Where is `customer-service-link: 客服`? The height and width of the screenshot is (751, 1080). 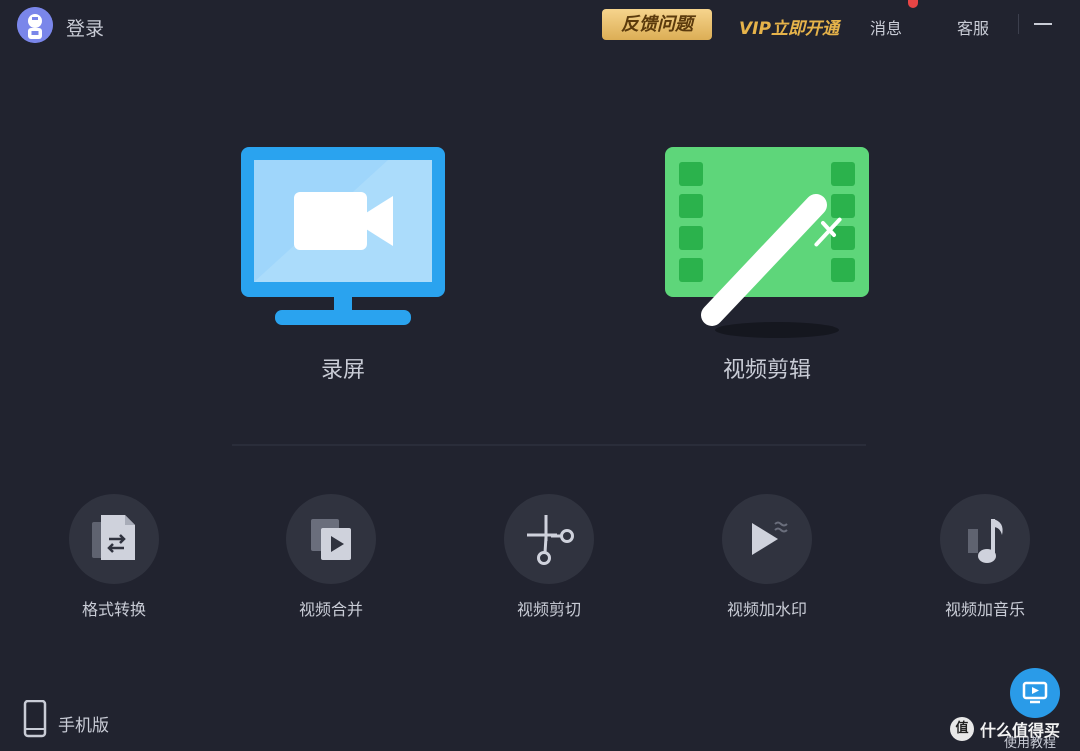
customer-service-link: 客服 is located at coordinates (973, 27).